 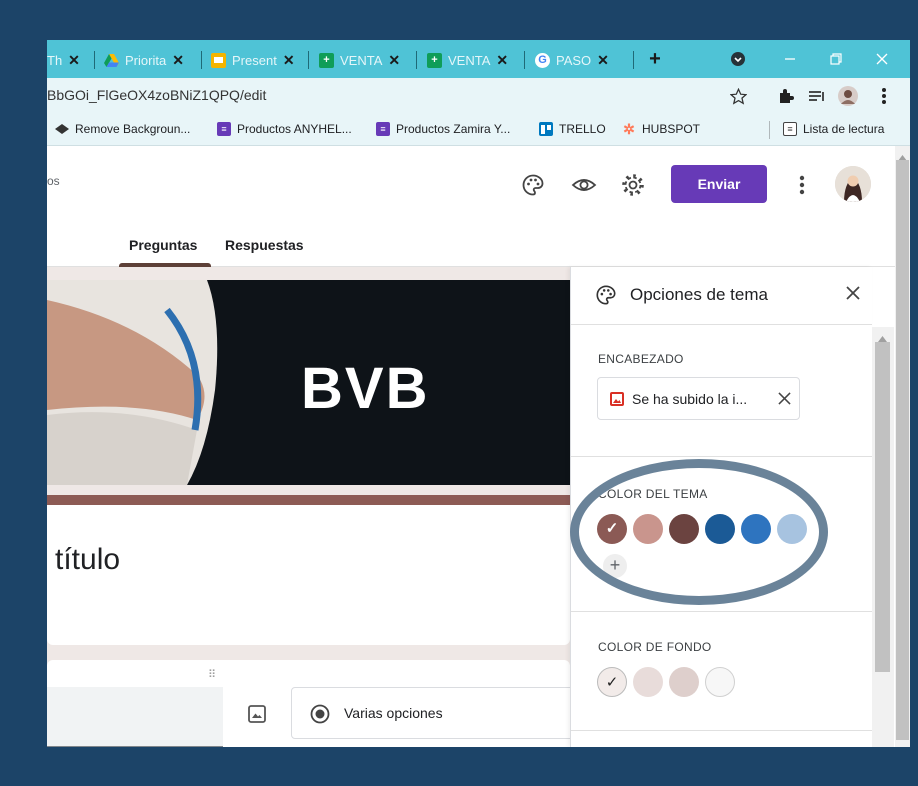 I want to click on tab-title: PASO, so click(x=574, y=60).